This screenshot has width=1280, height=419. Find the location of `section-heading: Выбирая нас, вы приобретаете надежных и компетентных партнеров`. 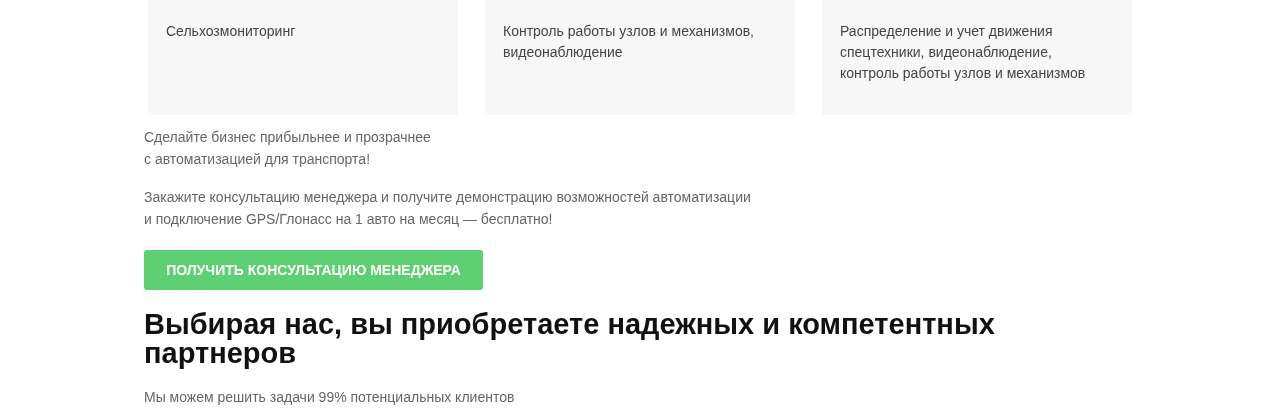

section-heading: Выбирая нас, вы приобретаете надежных и компетентных партнеров is located at coordinates (570, 339).